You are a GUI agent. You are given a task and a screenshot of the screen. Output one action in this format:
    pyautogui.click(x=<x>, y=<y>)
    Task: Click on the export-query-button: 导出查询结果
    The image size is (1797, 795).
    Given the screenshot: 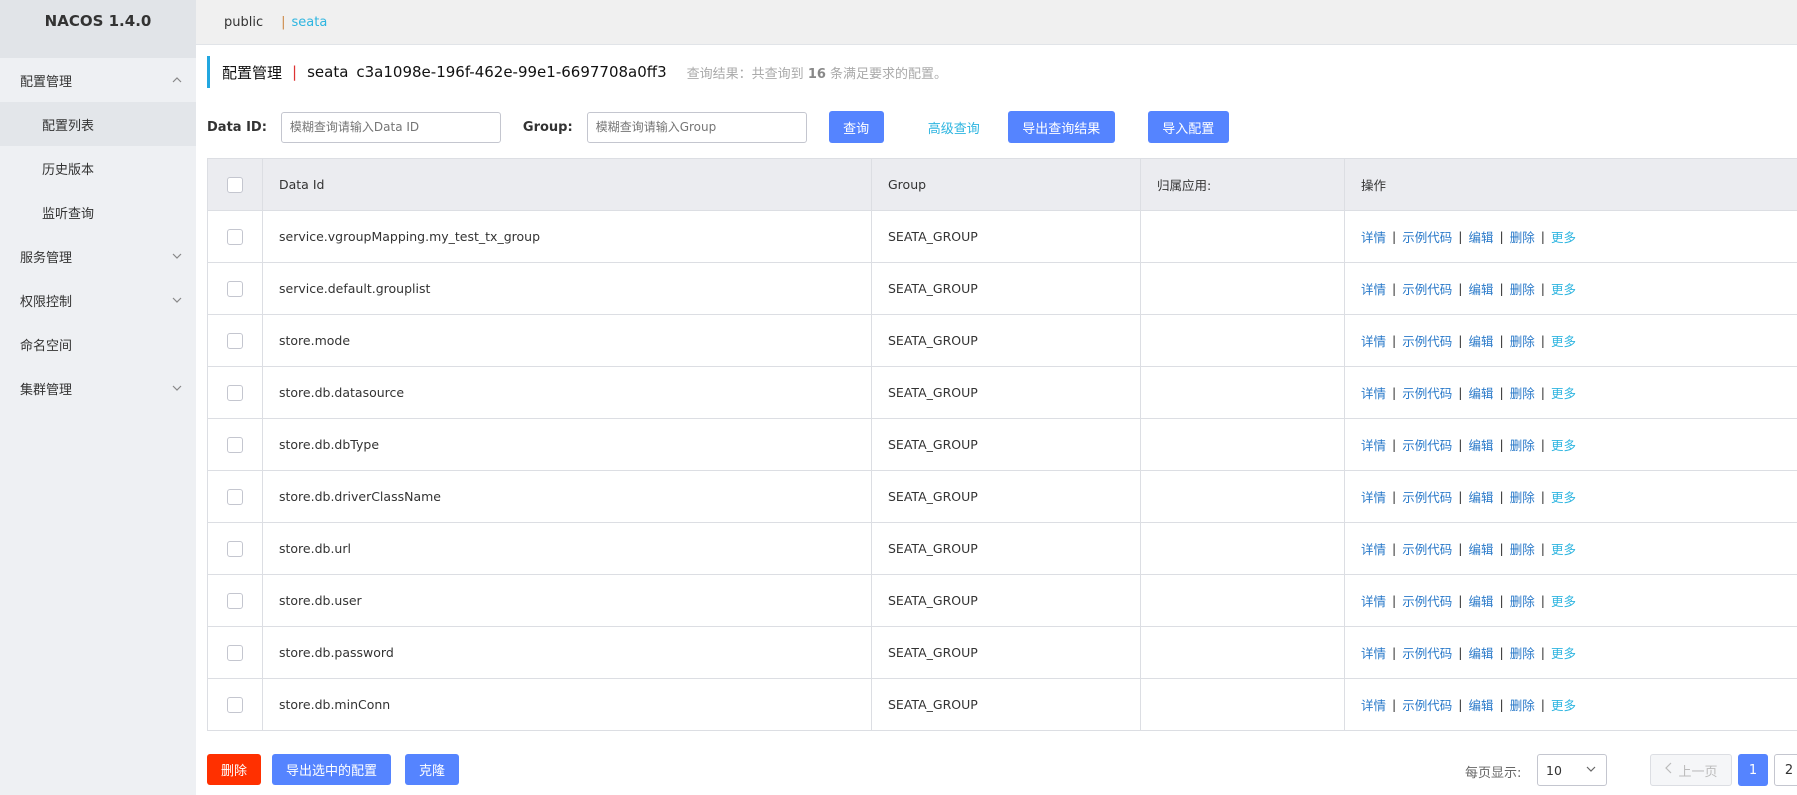 What is the action you would take?
    pyautogui.click(x=1061, y=127)
    